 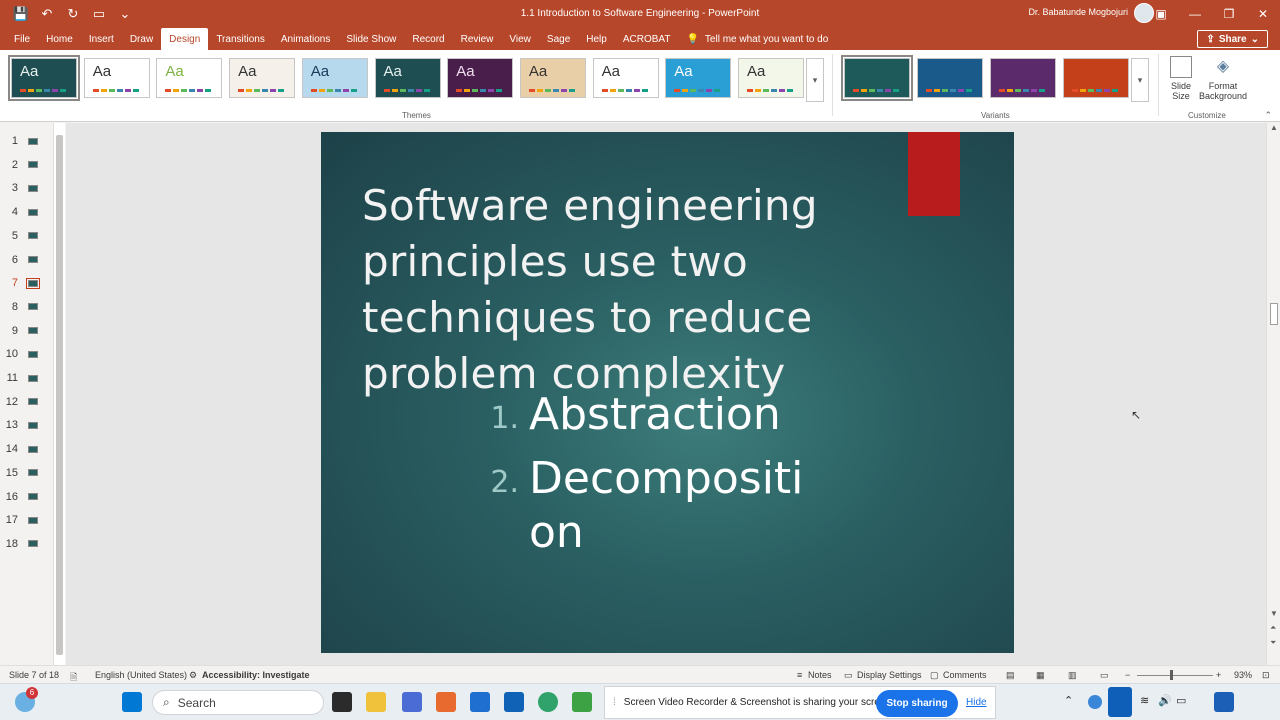 I want to click on taskbar-search: ⌕ Search, so click(x=238, y=702).